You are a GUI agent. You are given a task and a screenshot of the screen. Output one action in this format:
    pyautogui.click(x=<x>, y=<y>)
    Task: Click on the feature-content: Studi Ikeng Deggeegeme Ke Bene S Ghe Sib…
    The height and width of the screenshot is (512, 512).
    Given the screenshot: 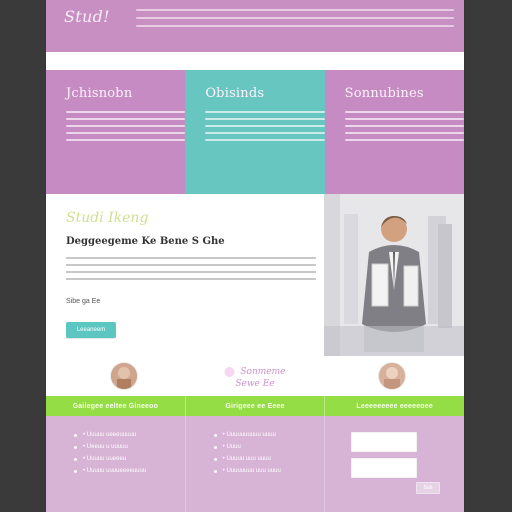 What is the action you would take?
    pyautogui.click(x=191, y=274)
    